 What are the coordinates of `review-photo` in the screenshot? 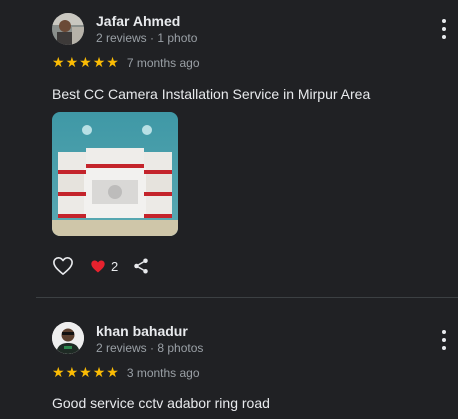 It's located at (115, 174).